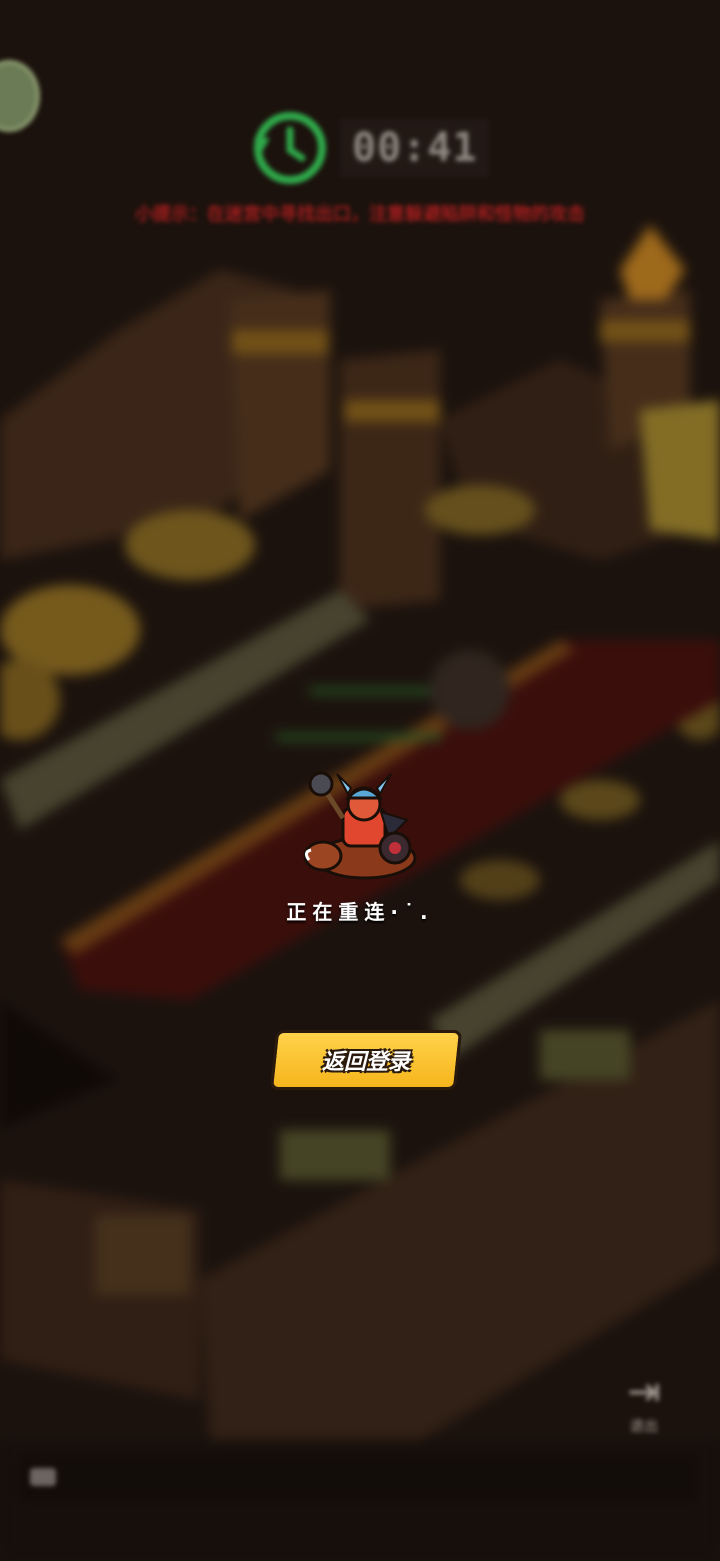  I want to click on reconnect-overlay: 正在重连·˙., so click(360, 842).